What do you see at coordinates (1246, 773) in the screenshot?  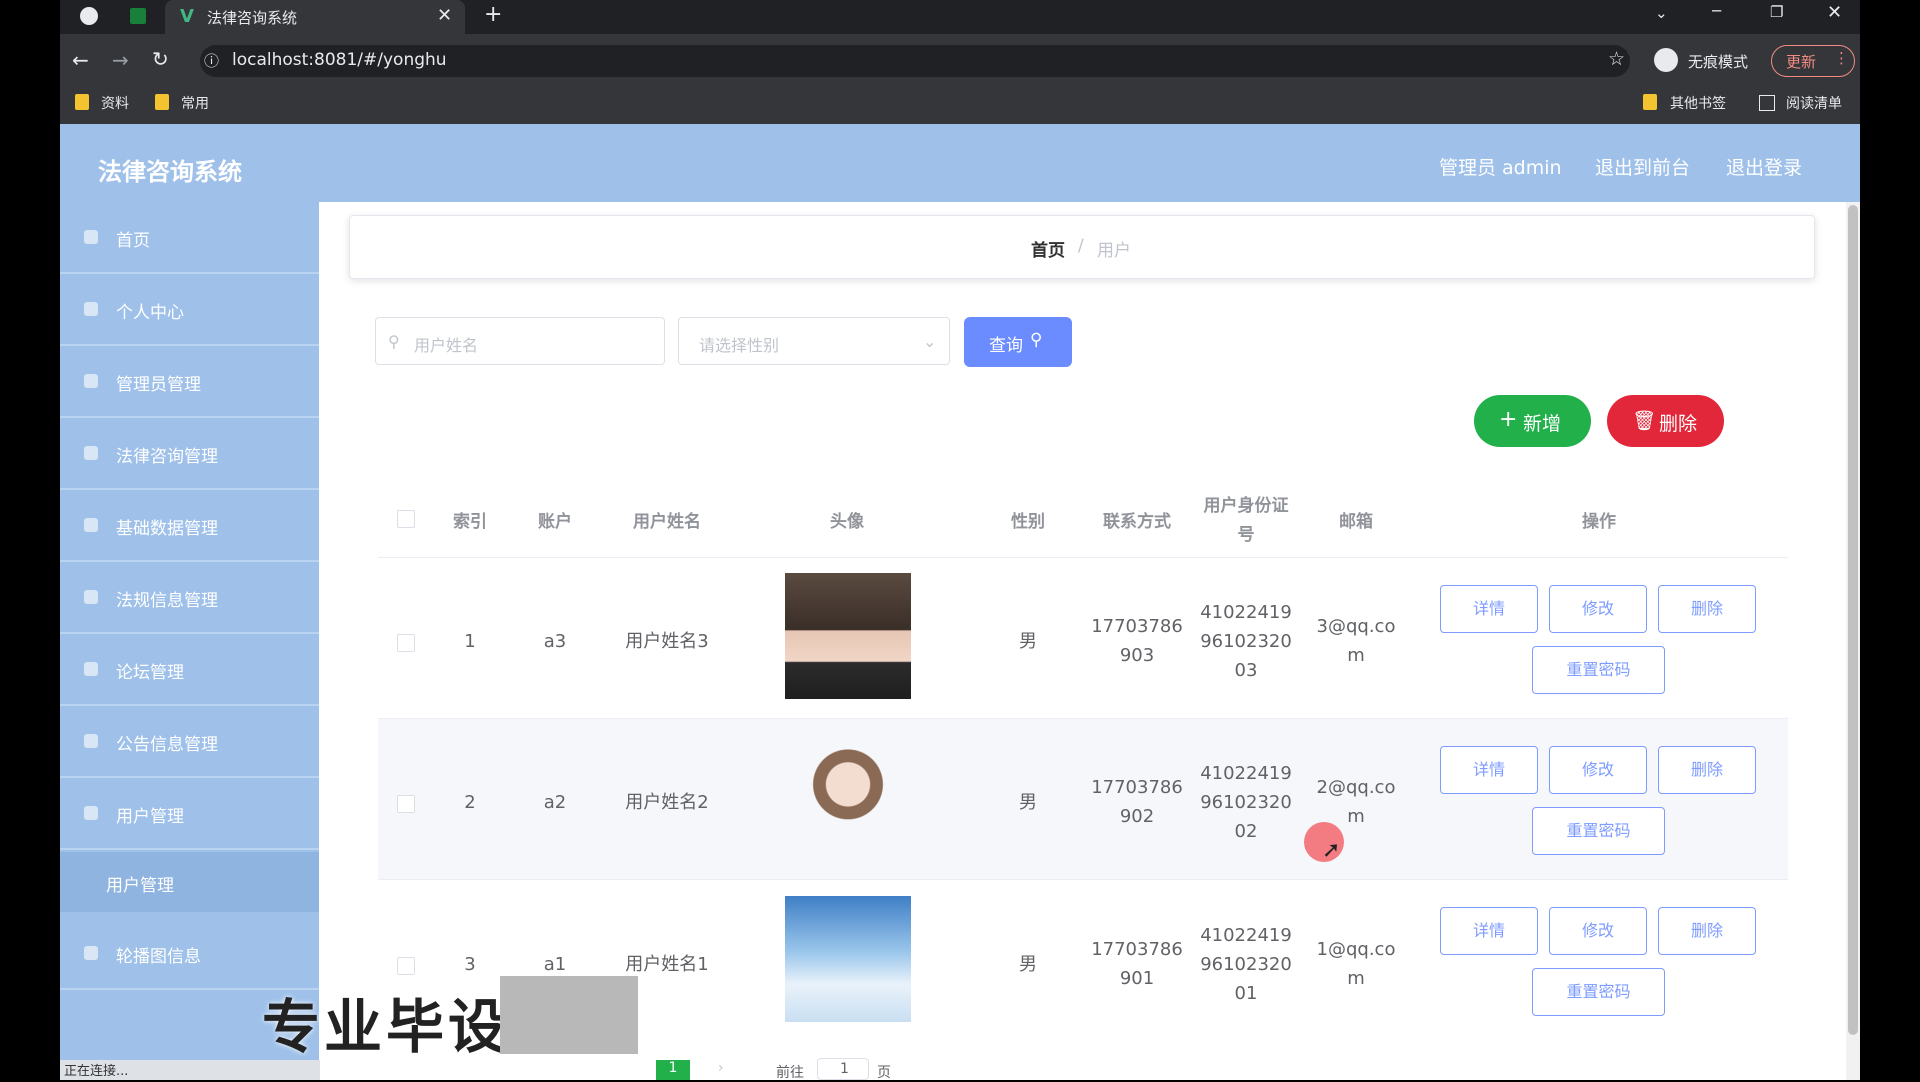 I see `row-idcard-line1: 41022419` at bounding box center [1246, 773].